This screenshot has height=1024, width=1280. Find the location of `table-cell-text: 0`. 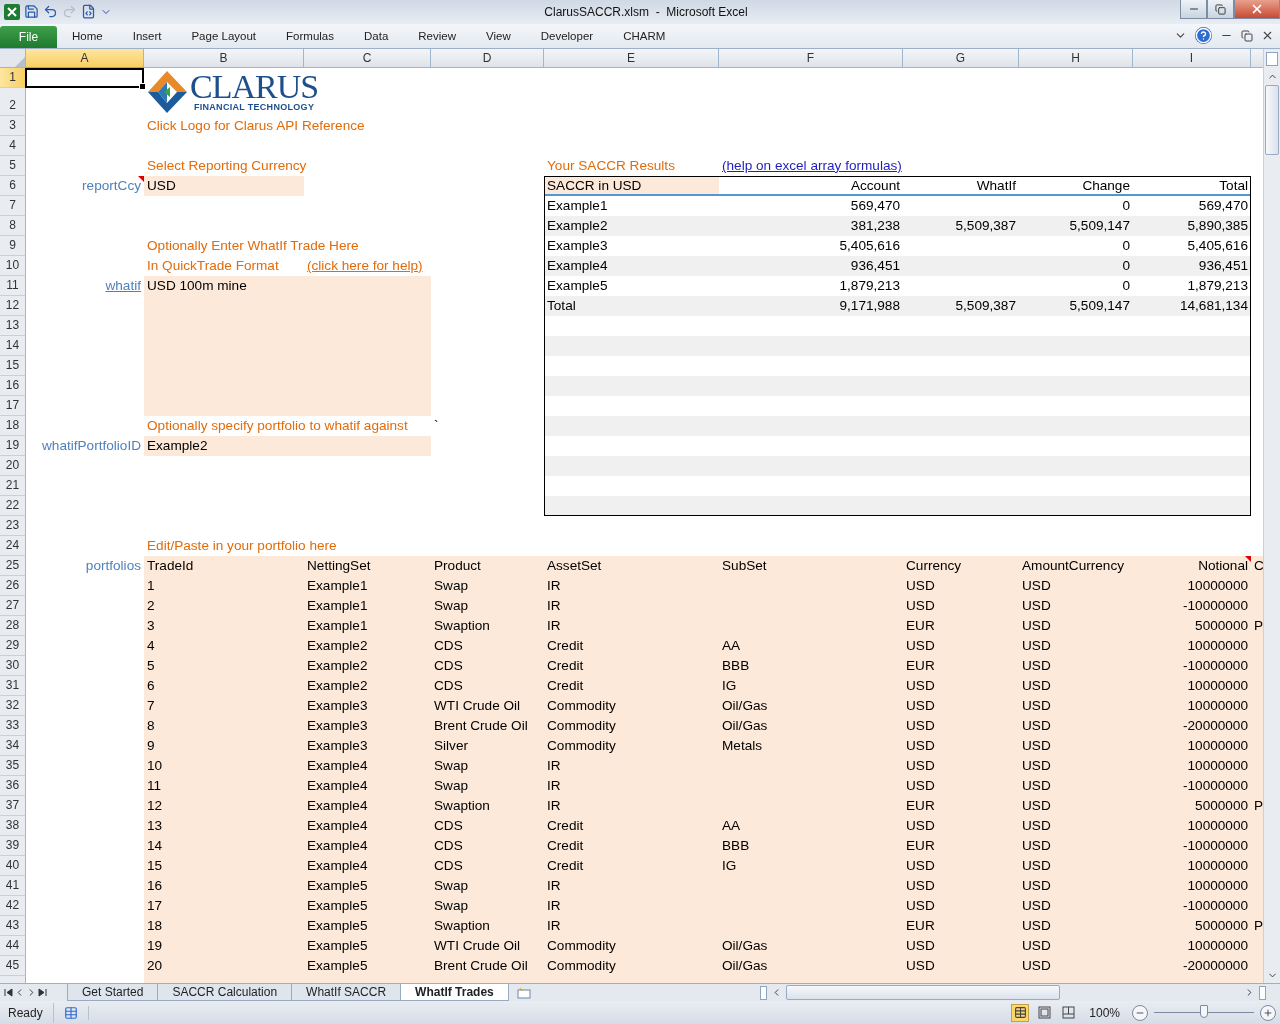

table-cell-text: 0 is located at coordinates (1126, 205).